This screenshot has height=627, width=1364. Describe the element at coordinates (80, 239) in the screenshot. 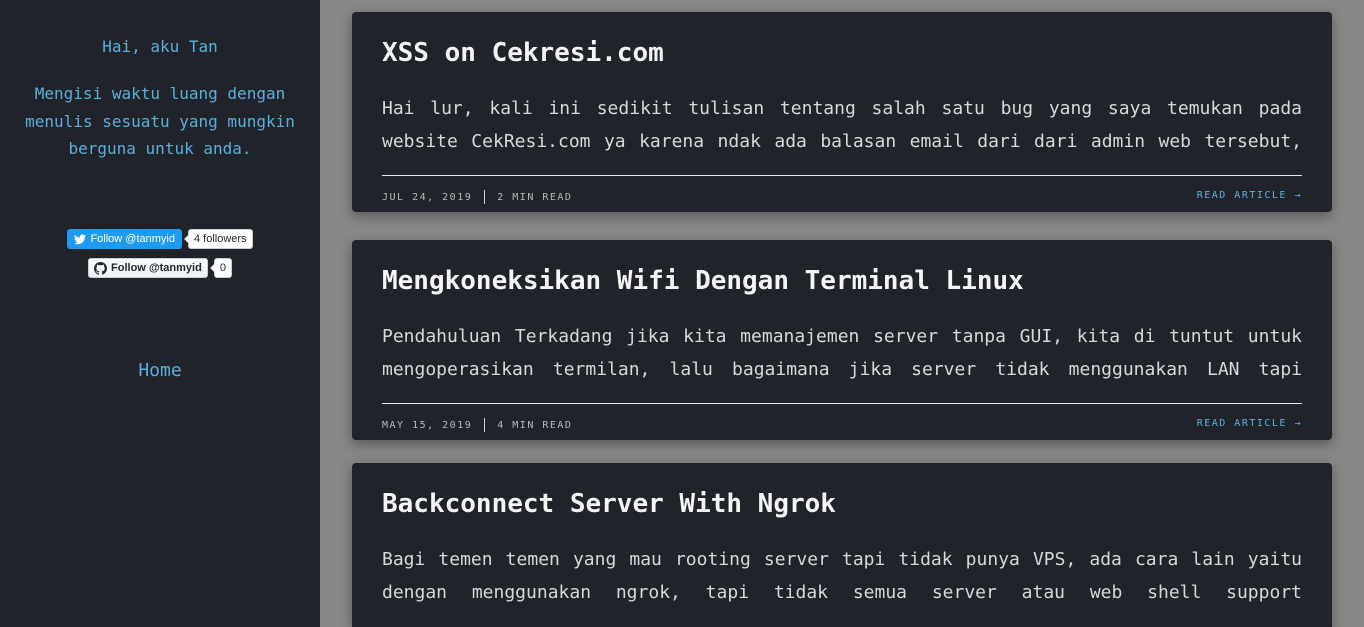

I see `twitter-bird-icon` at that location.